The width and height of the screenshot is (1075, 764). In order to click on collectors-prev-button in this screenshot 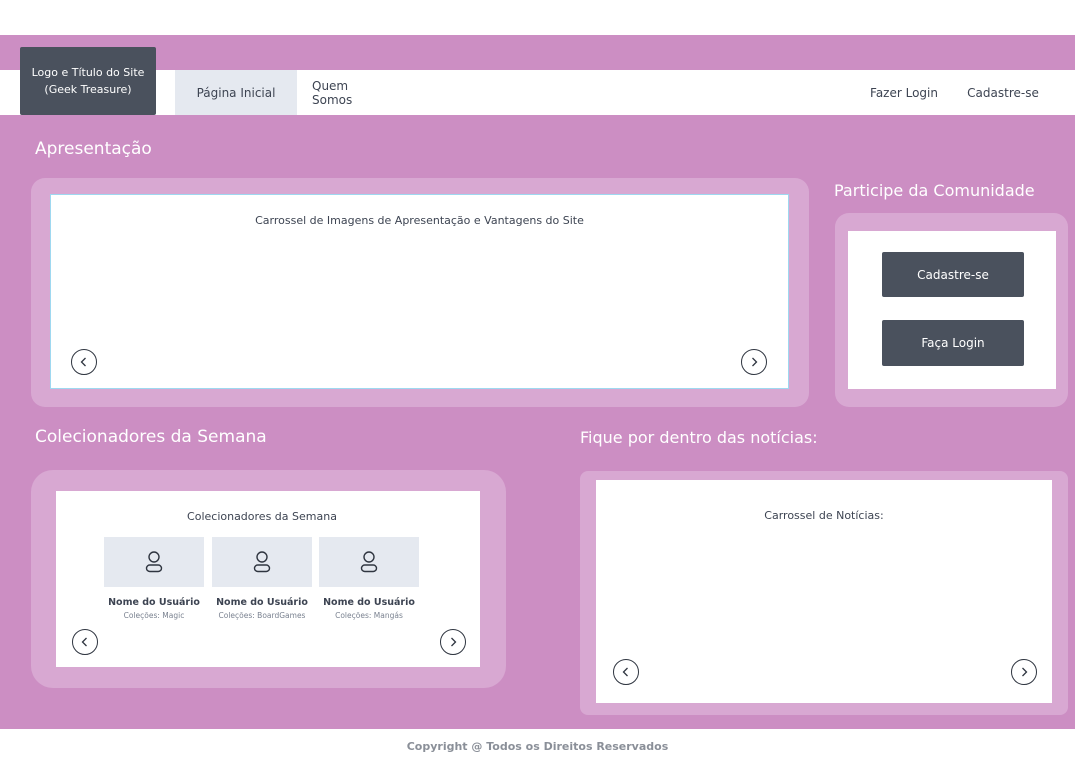, I will do `click(85, 642)`.